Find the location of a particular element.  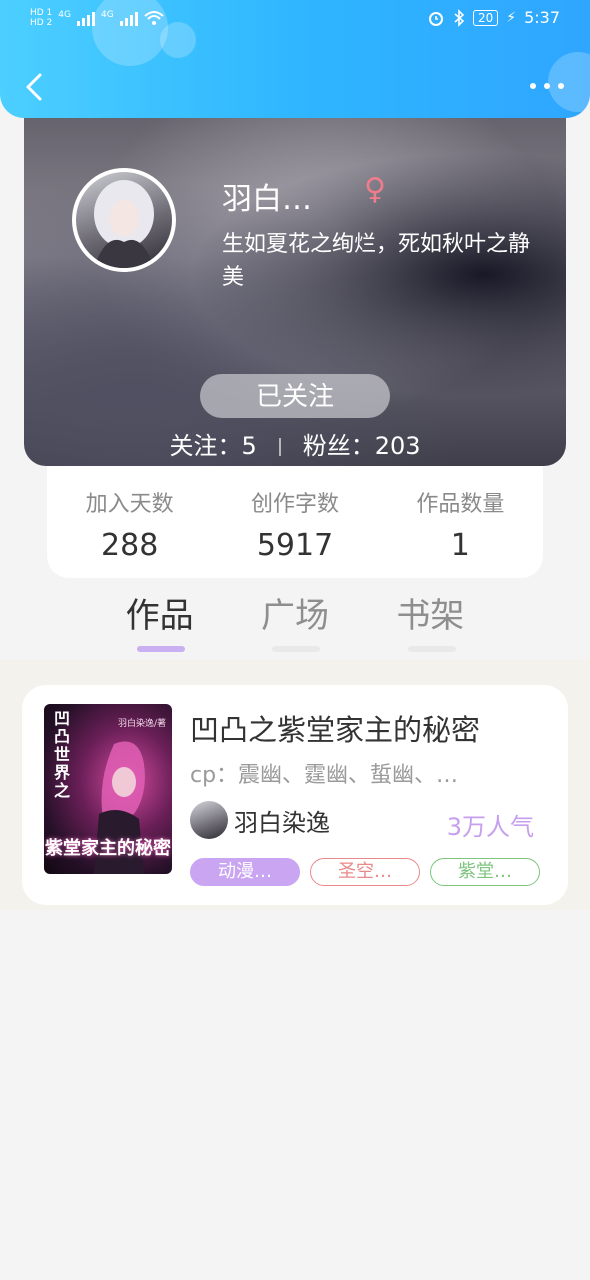

tab-works: 作品 is located at coordinates (159, 621).